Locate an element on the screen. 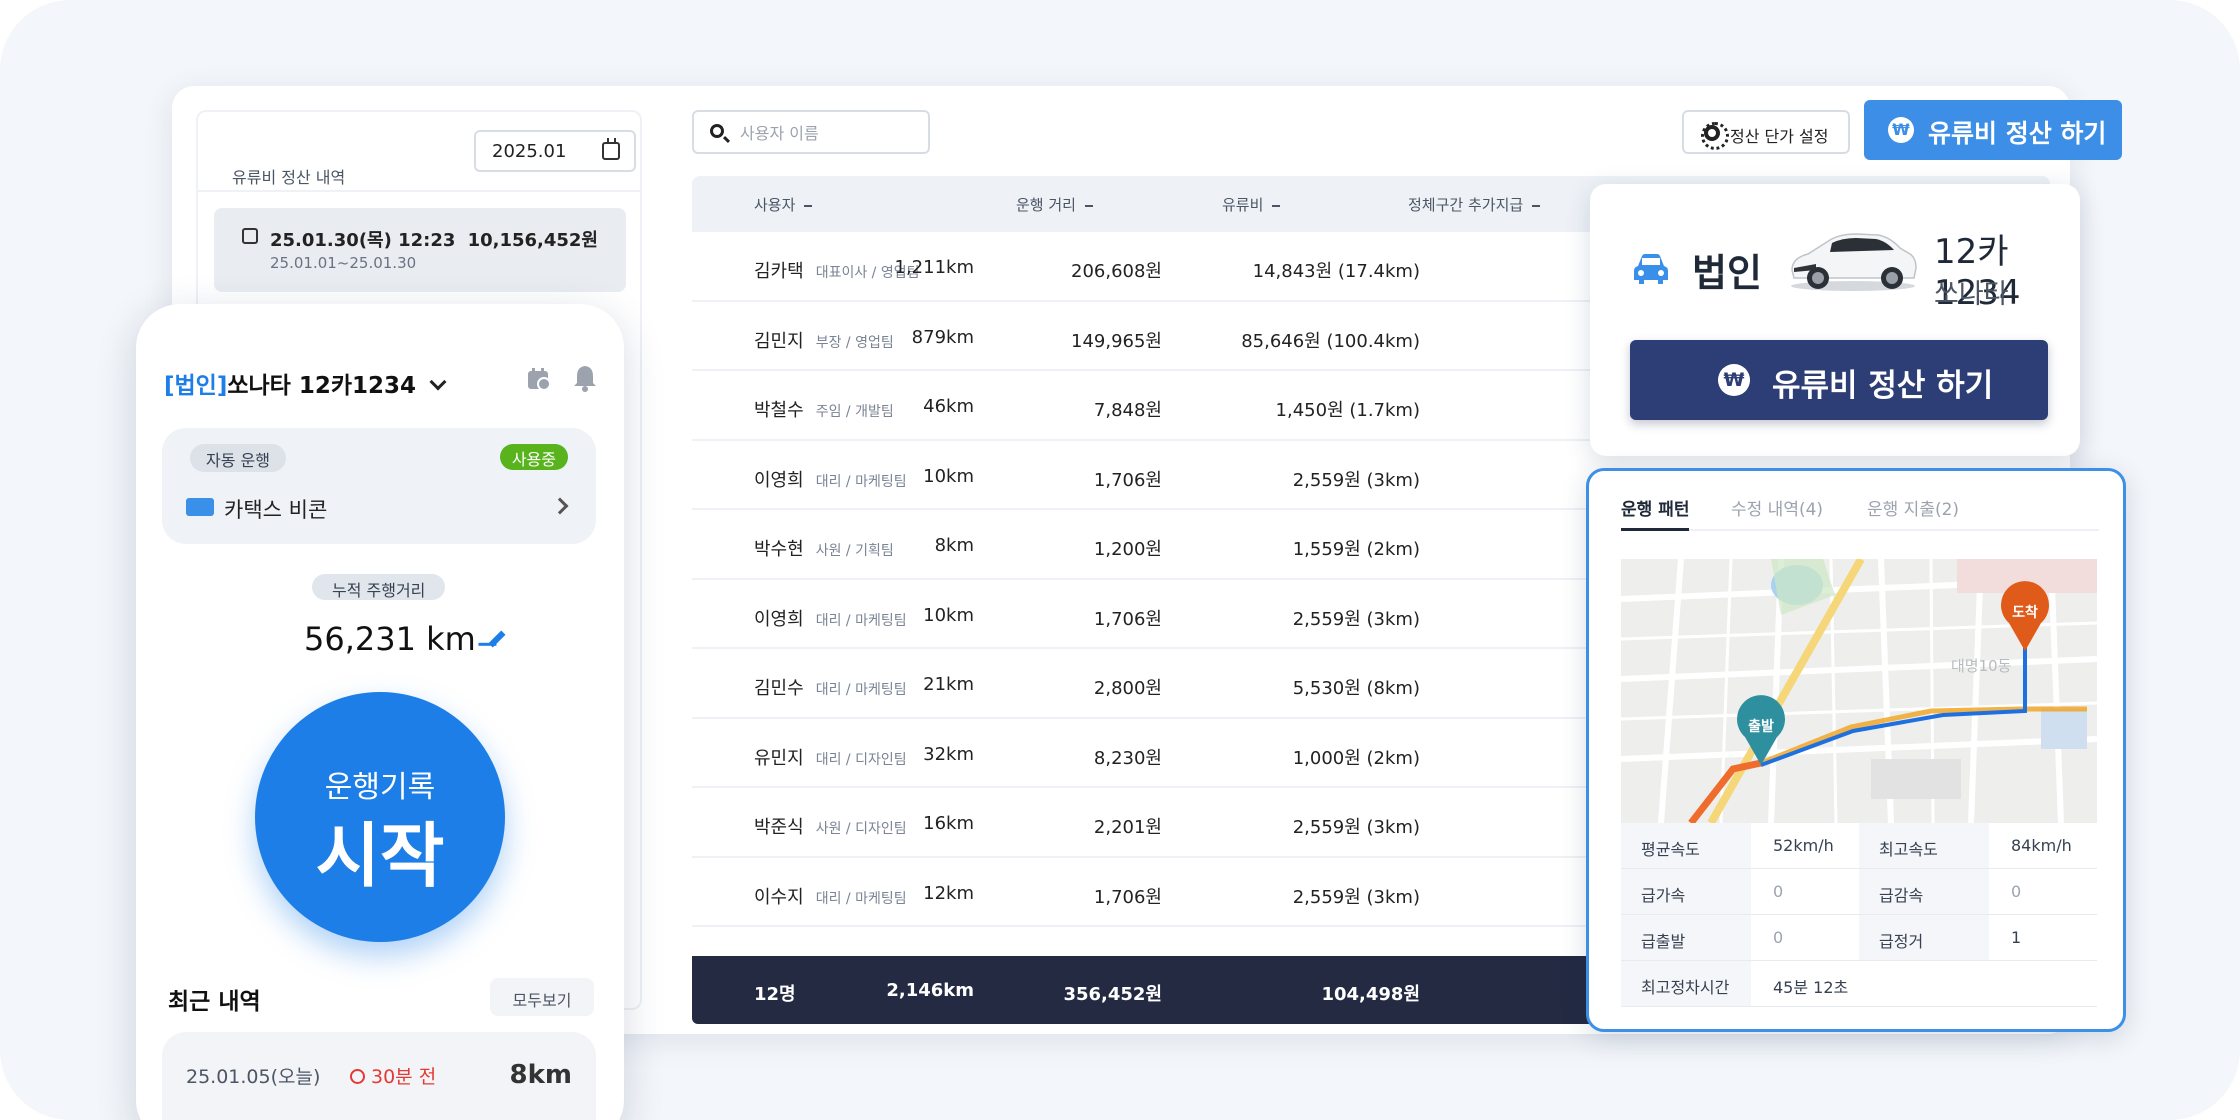 The height and width of the screenshot is (1120, 2240). user-role: 대리 / 마케팅팀 is located at coordinates (861, 898).